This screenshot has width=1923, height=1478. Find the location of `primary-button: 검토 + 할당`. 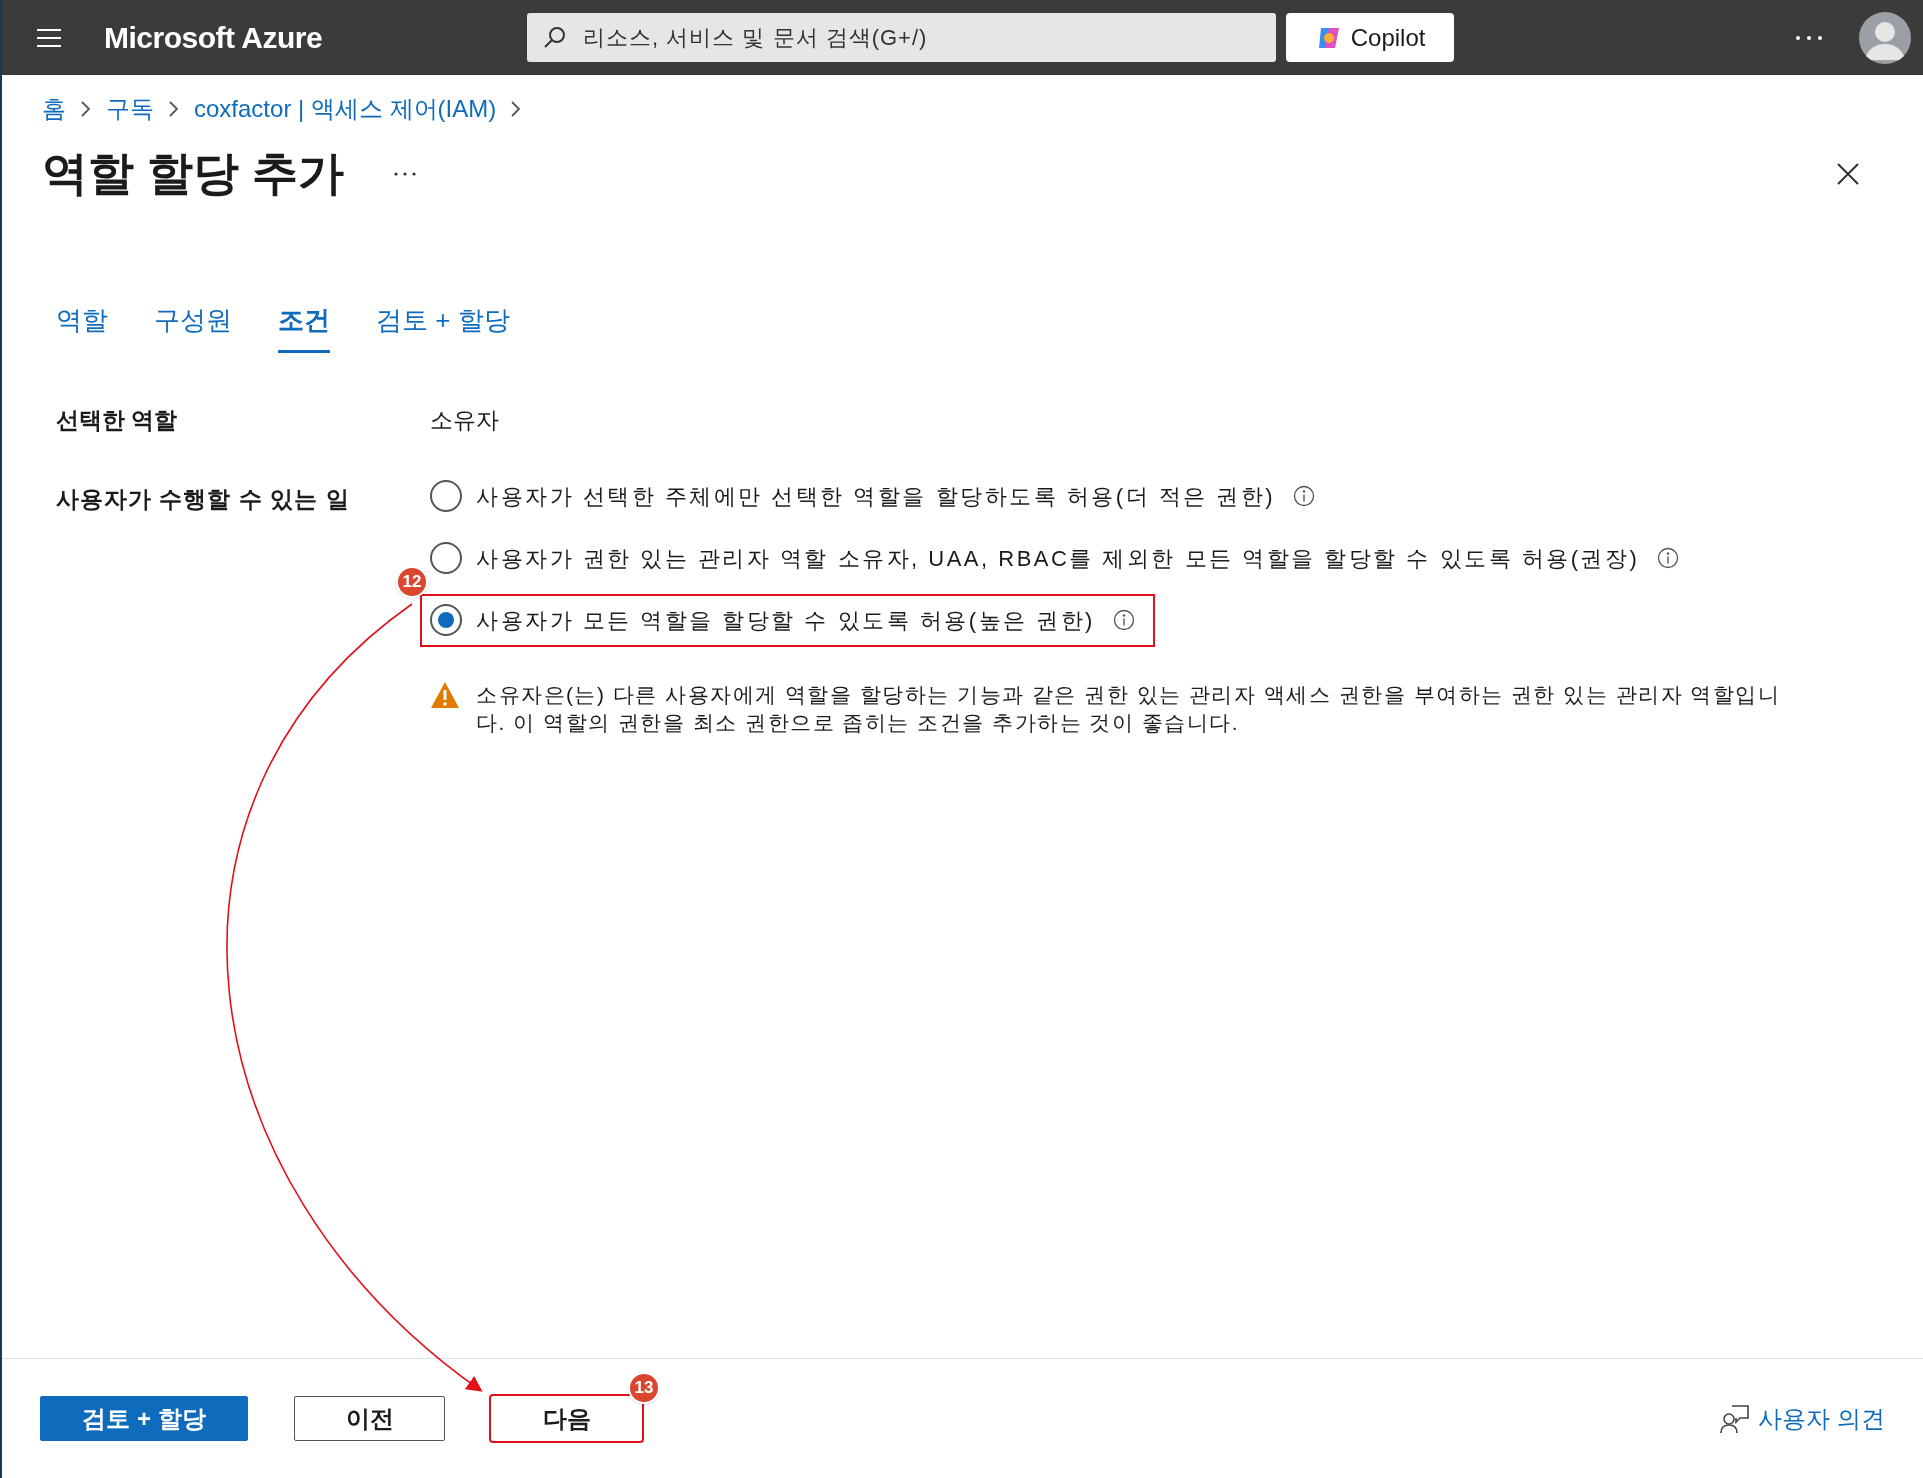

primary-button: 검토 + 할당 is located at coordinates (144, 1418).